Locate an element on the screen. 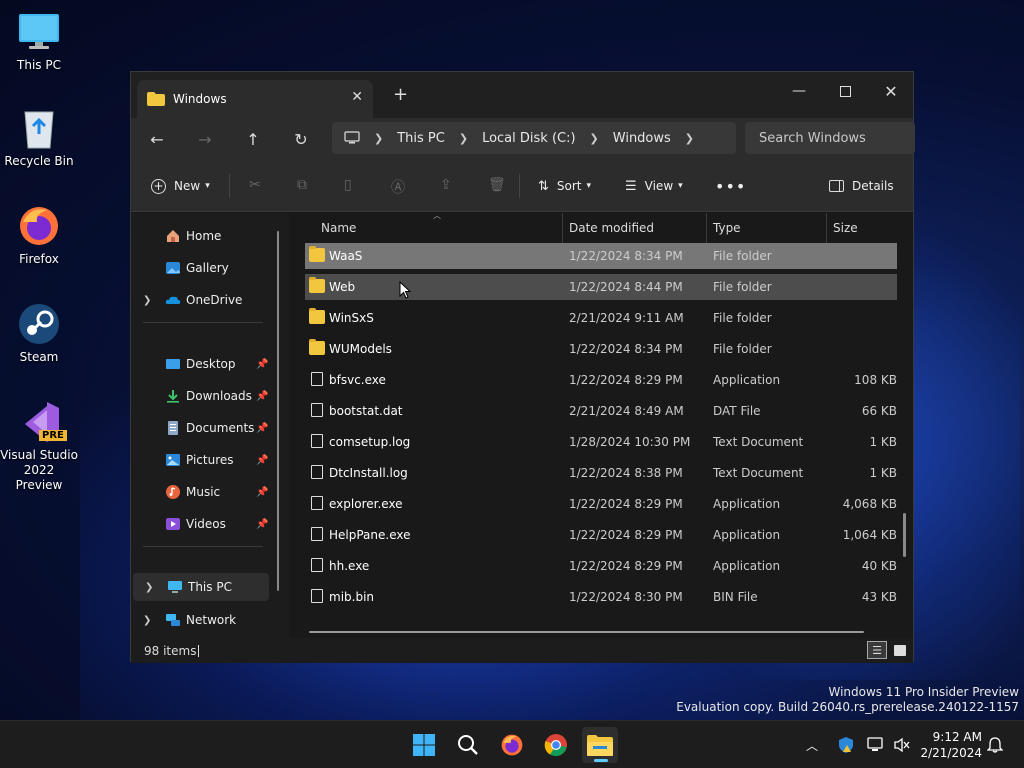 Image resolution: width=1024 pixels, height=768 pixels. desktop-icon-this-pc: This PC is located at coordinates (39, 41).